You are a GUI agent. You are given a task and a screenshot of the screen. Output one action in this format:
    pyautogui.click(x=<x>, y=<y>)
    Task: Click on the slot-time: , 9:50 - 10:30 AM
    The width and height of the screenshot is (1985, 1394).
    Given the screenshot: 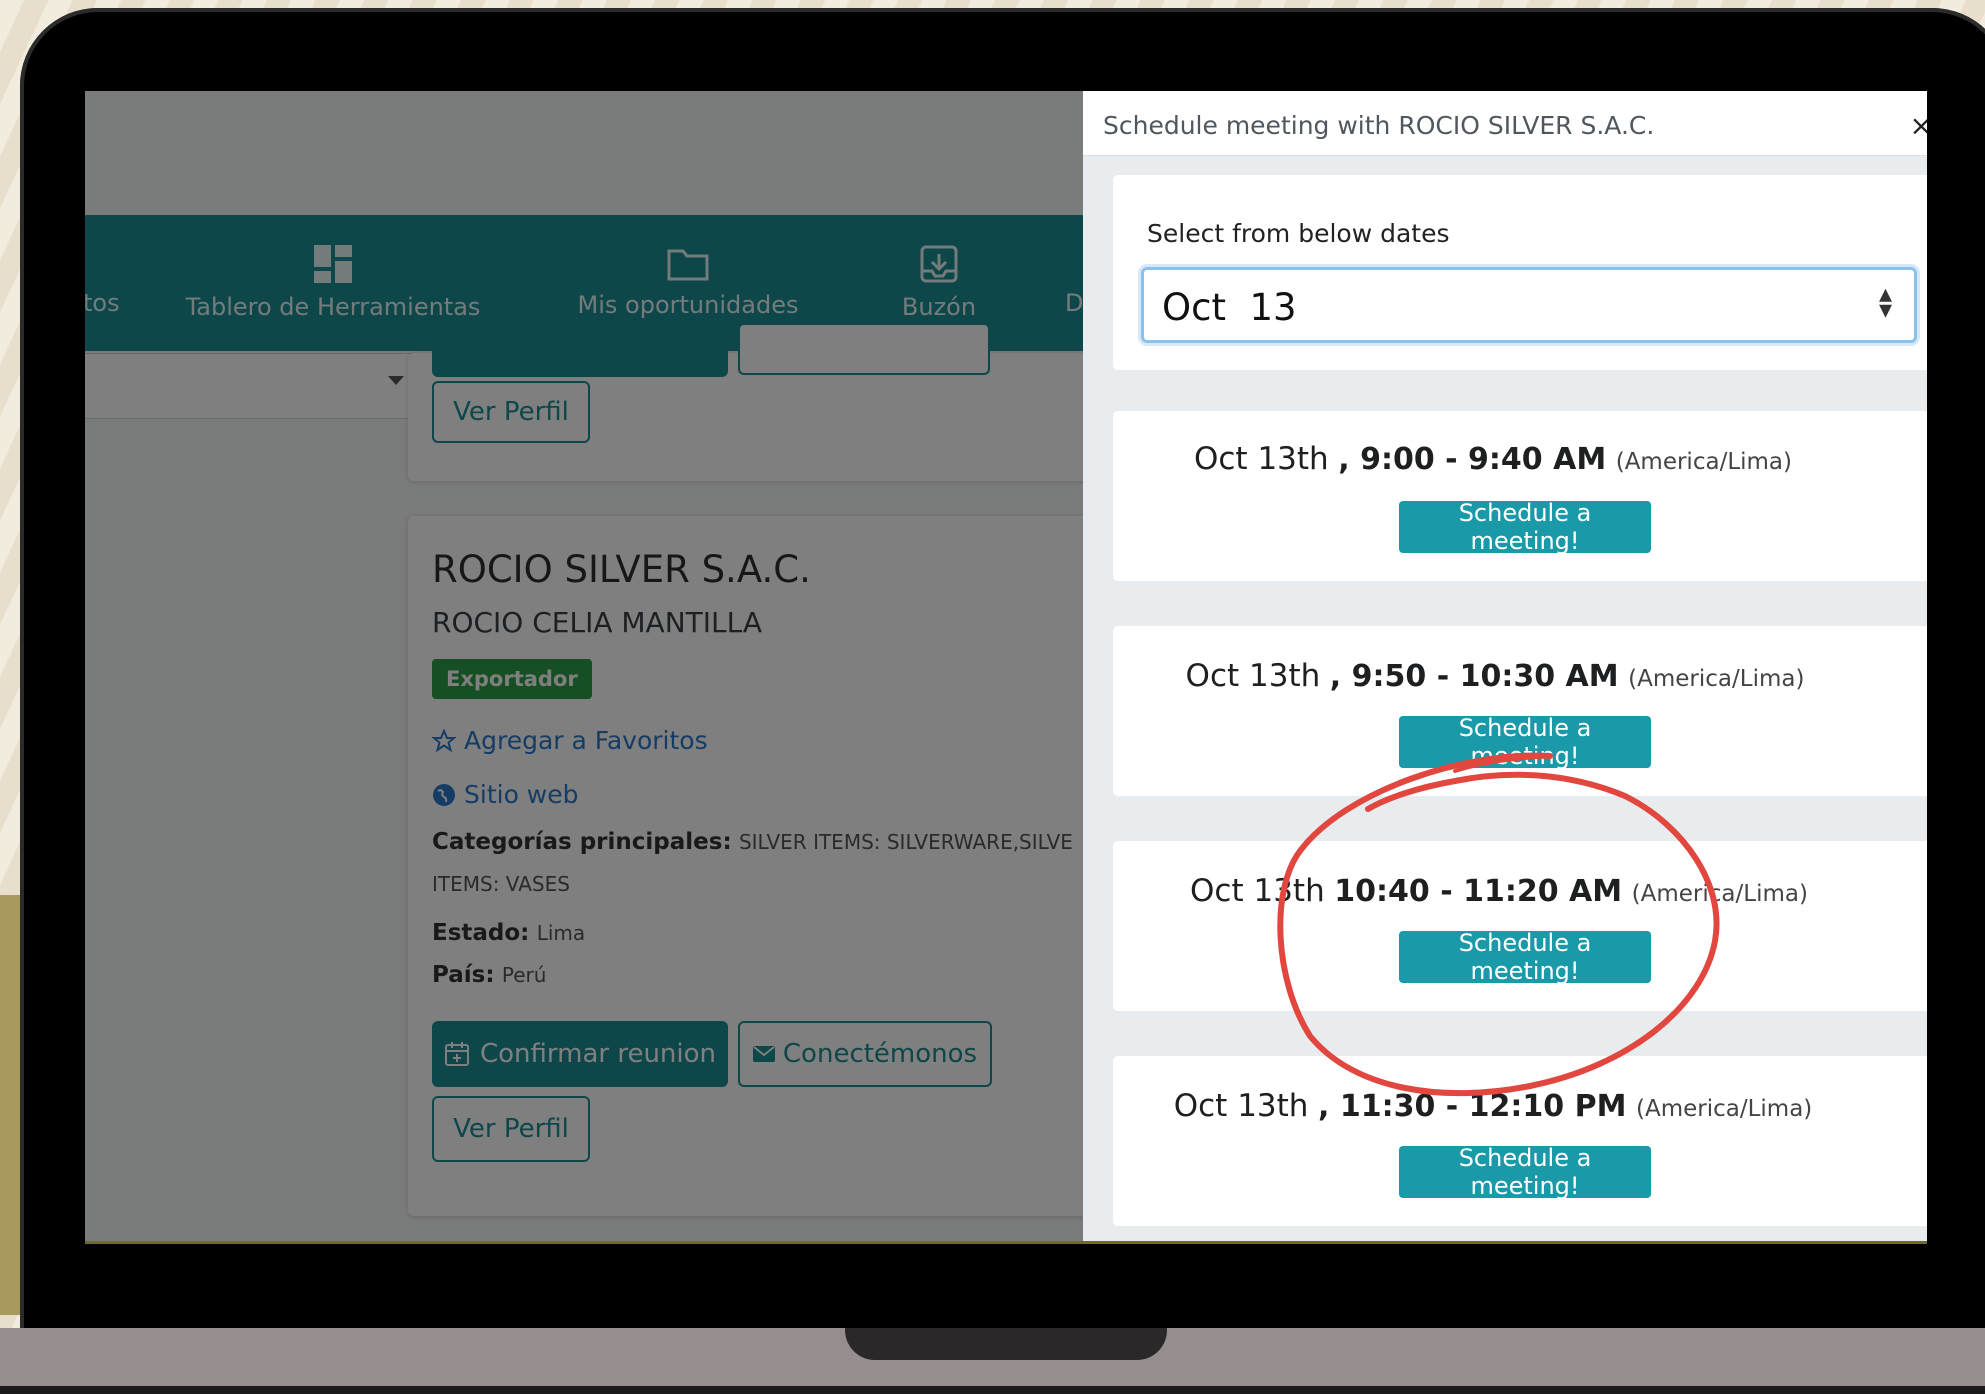 What is the action you would take?
    pyautogui.click(x=1474, y=676)
    